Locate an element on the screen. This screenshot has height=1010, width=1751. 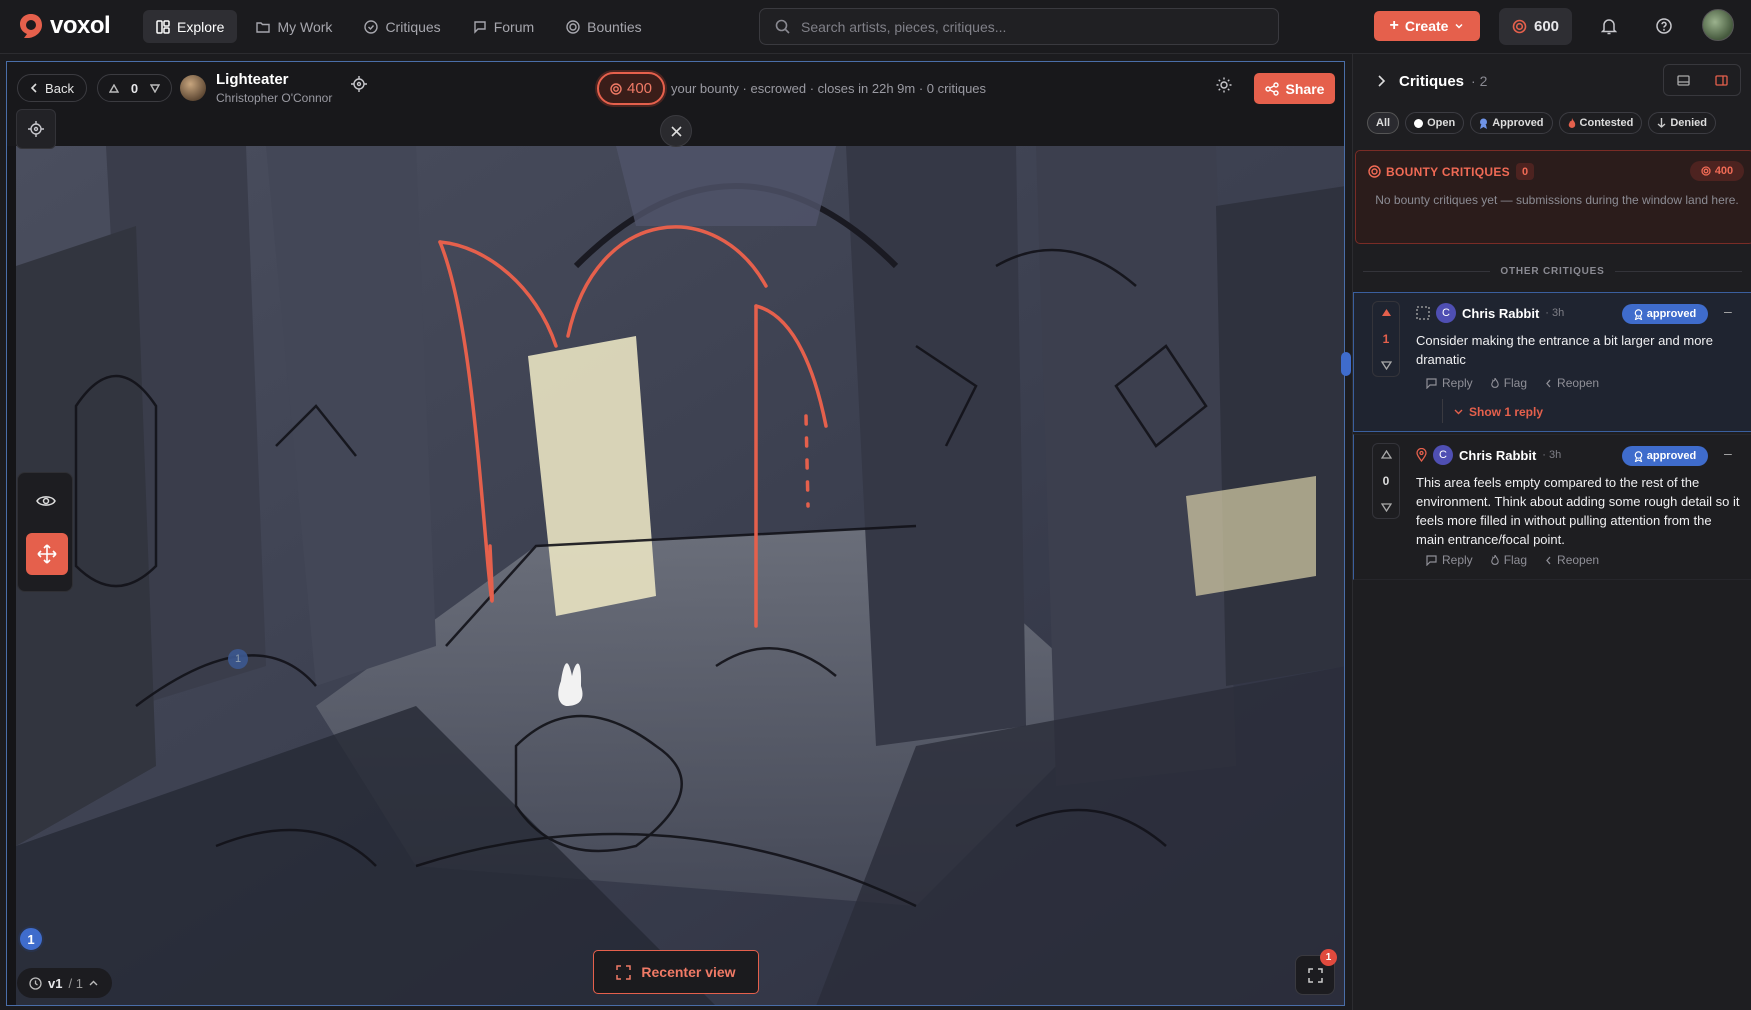
create-label: Create is located at coordinates (1426, 26).